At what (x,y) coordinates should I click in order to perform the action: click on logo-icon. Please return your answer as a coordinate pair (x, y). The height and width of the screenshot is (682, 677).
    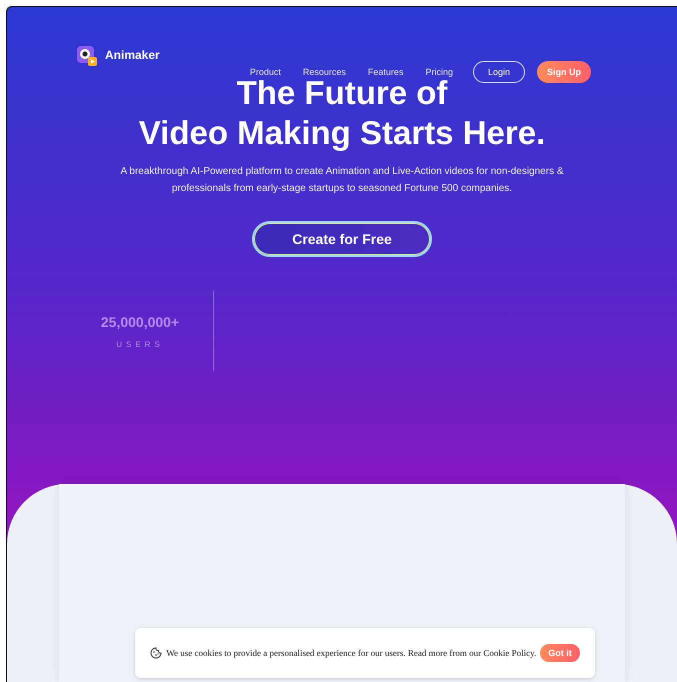
    Looking at the image, I should click on (87, 55).